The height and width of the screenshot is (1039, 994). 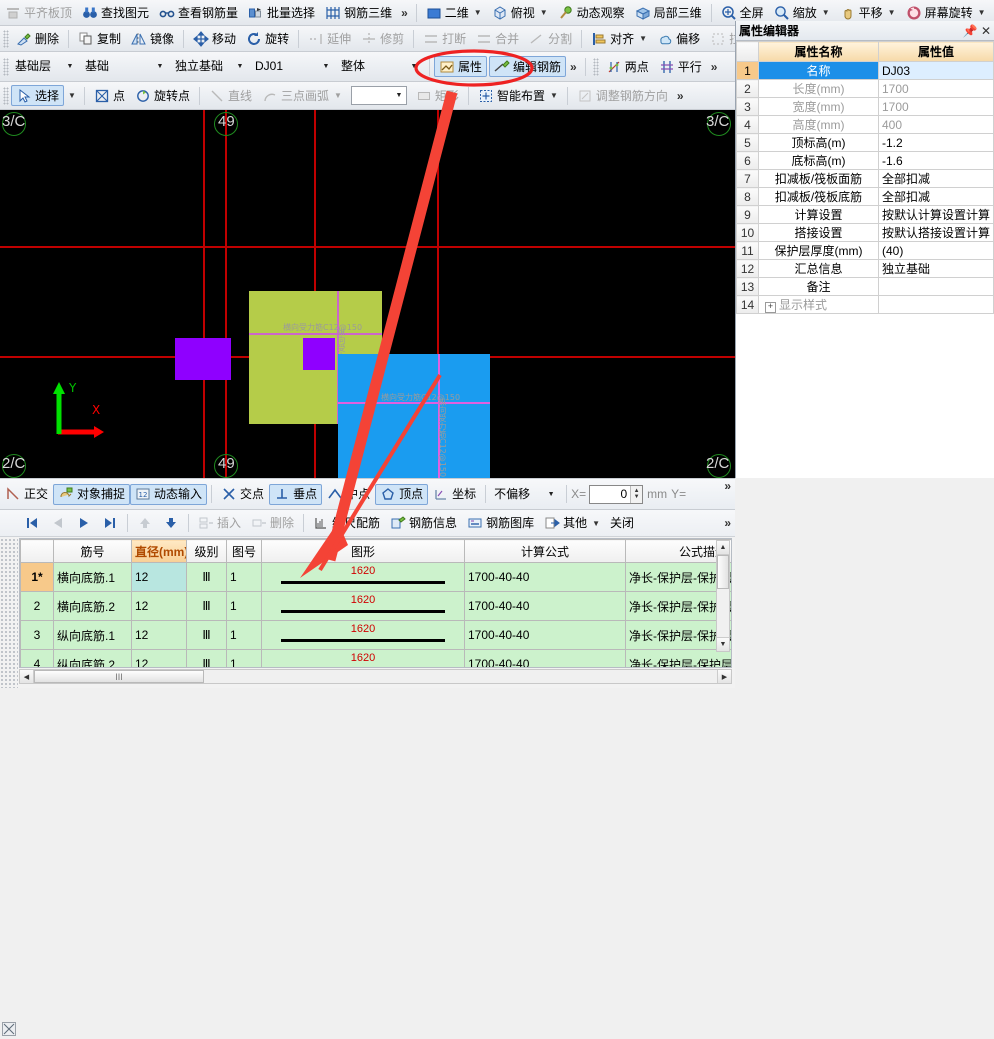 I want to click on property-row: 1 名称 DJ03, so click(x=865, y=70).